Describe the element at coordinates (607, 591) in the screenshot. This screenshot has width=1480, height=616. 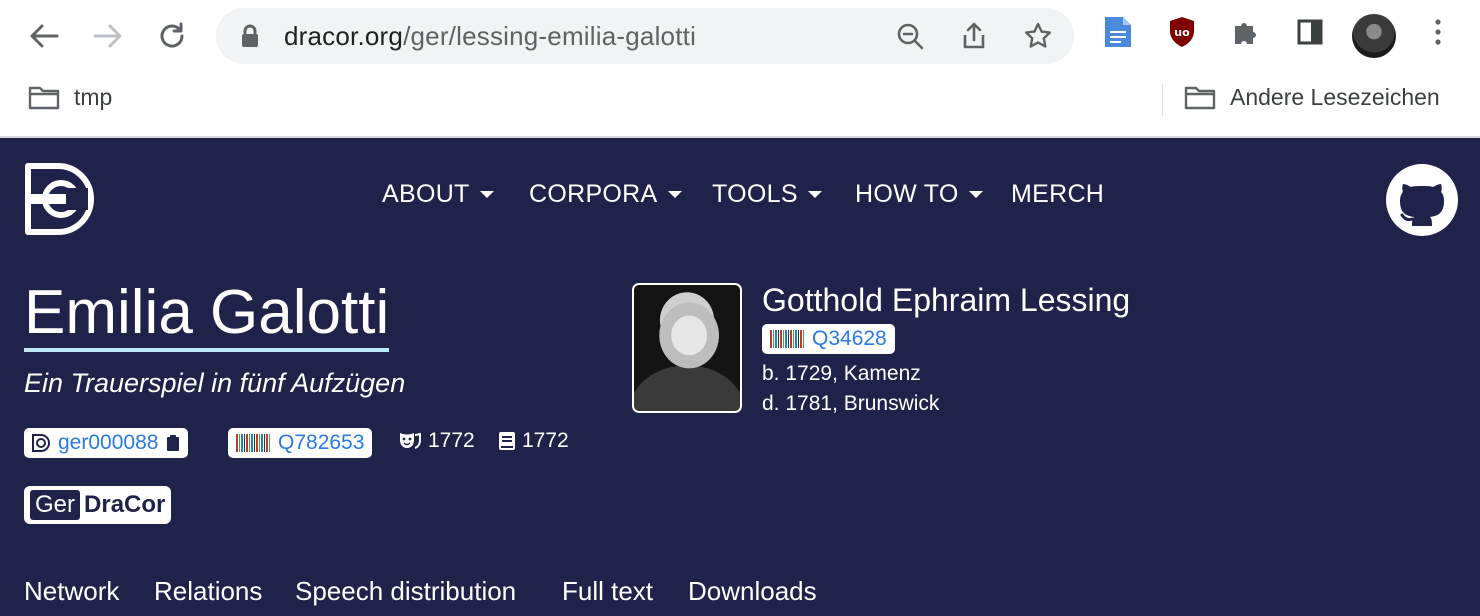
I see `tab-full-text: Full text` at that location.